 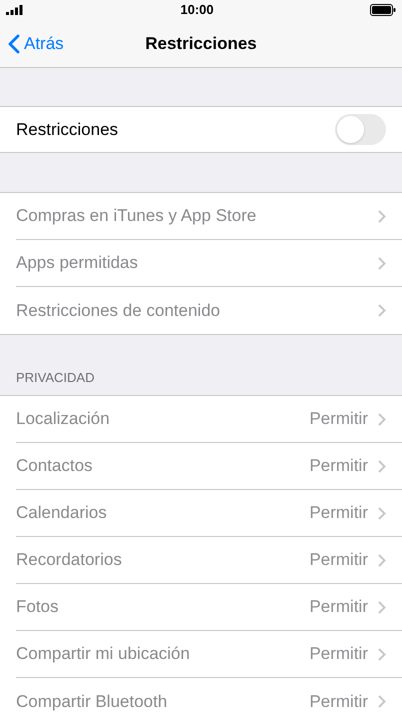 I want to click on status-time: 10:00, so click(x=197, y=10).